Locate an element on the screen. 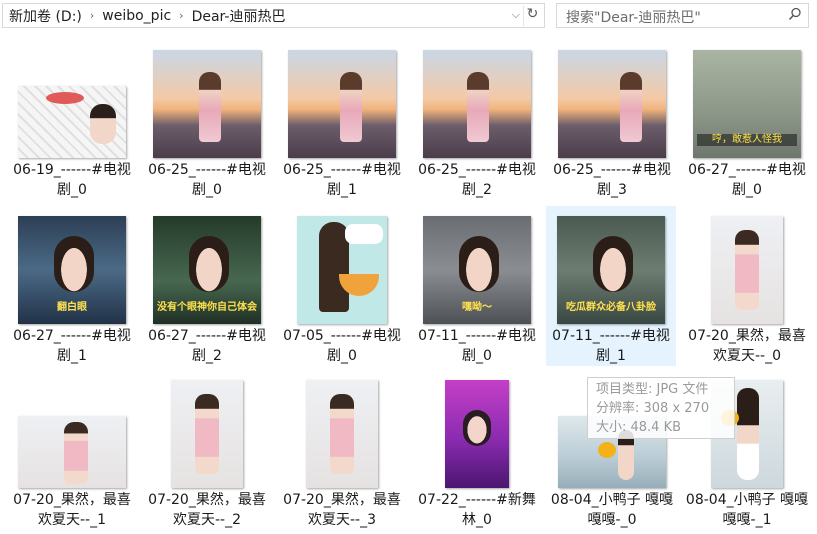  file-name: 06-27_------#电视剧_1 is located at coordinates (72, 346).